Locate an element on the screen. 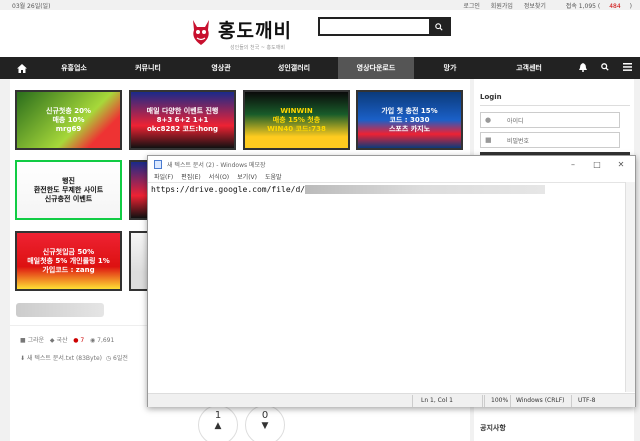 Image resolution: width=640 pixels, height=441 pixels. menu-view: 보기(V) is located at coordinates (247, 177).